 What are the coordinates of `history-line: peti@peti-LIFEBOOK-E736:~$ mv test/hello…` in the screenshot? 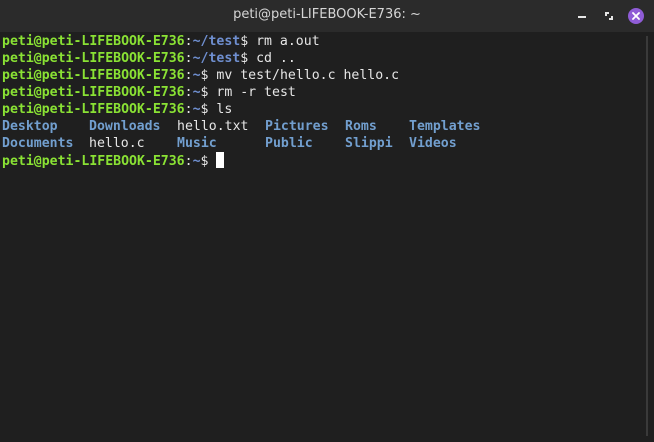 It's located at (200, 75).